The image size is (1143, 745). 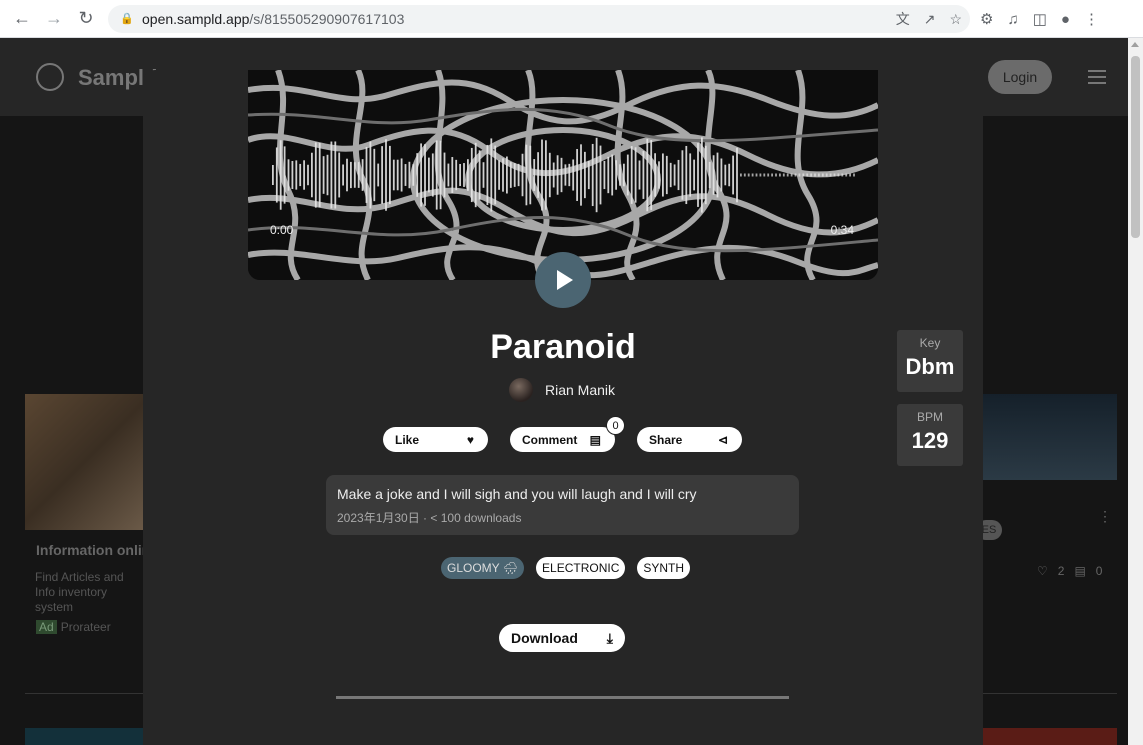 I want to click on bg-card-image-bottom-left, so click(x=84, y=736).